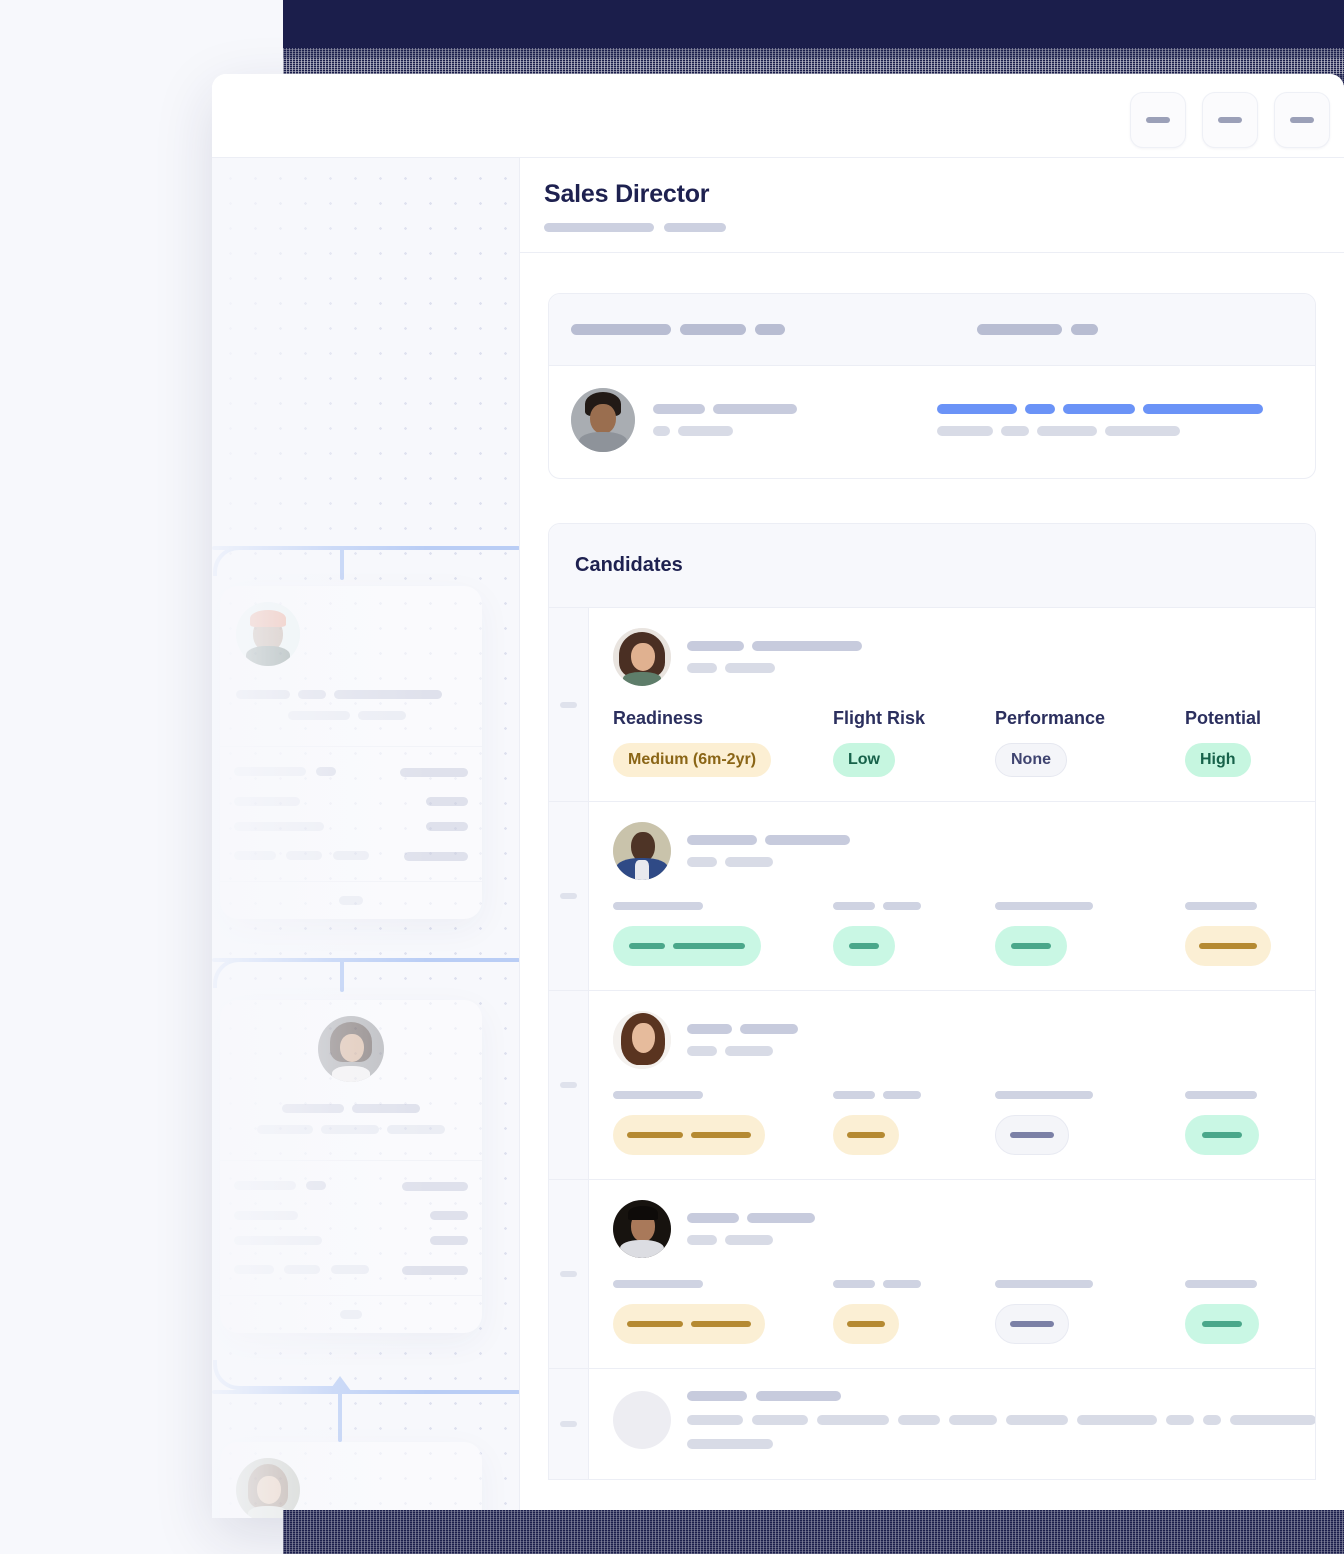  What do you see at coordinates (1001, 1420) in the screenshot?
I see `candidate-skeleton-lines` at bounding box center [1001, 1420].